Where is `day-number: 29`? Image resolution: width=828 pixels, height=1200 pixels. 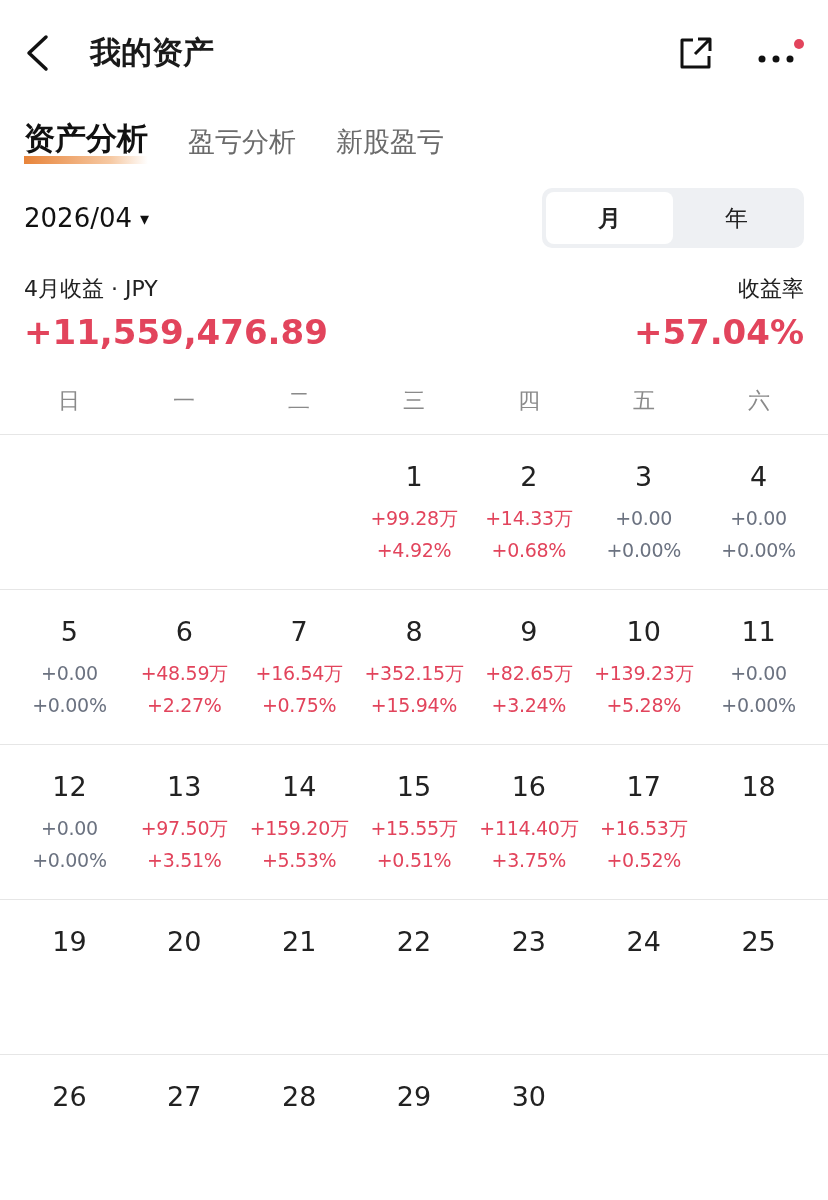
day-number: 29 is located at coordinates (414, 1096).